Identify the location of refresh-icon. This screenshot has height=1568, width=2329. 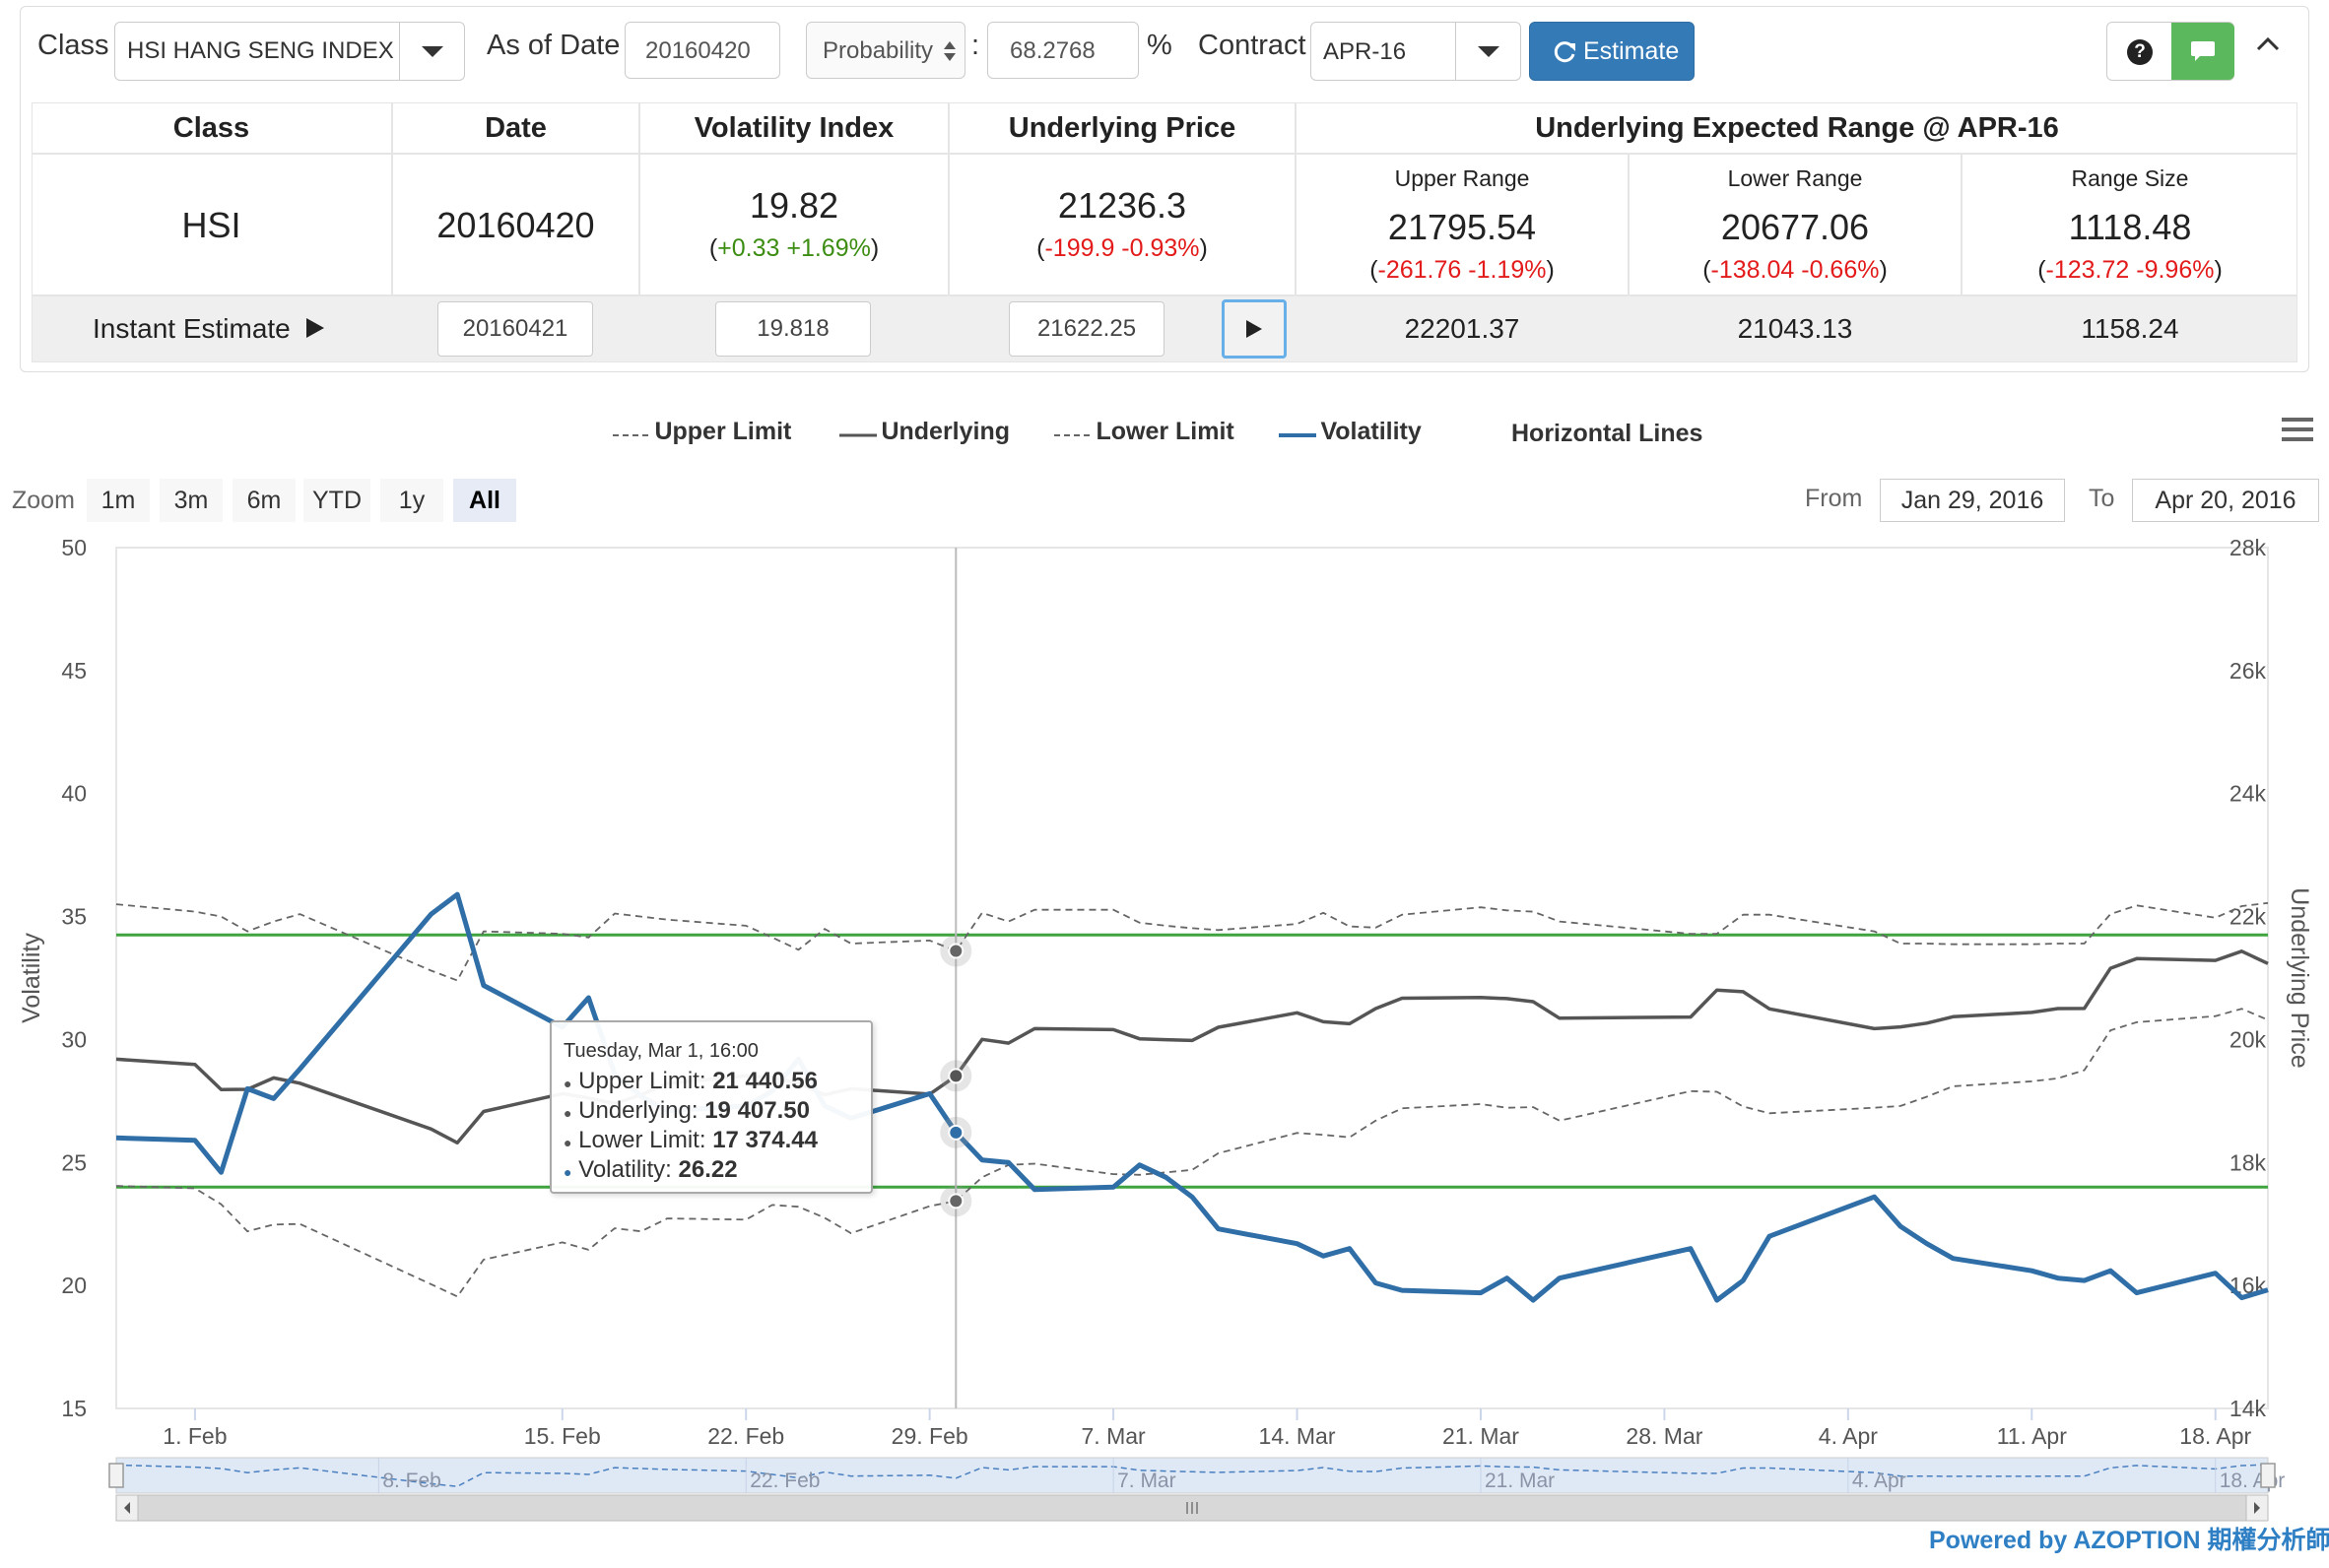
(1564, 52).